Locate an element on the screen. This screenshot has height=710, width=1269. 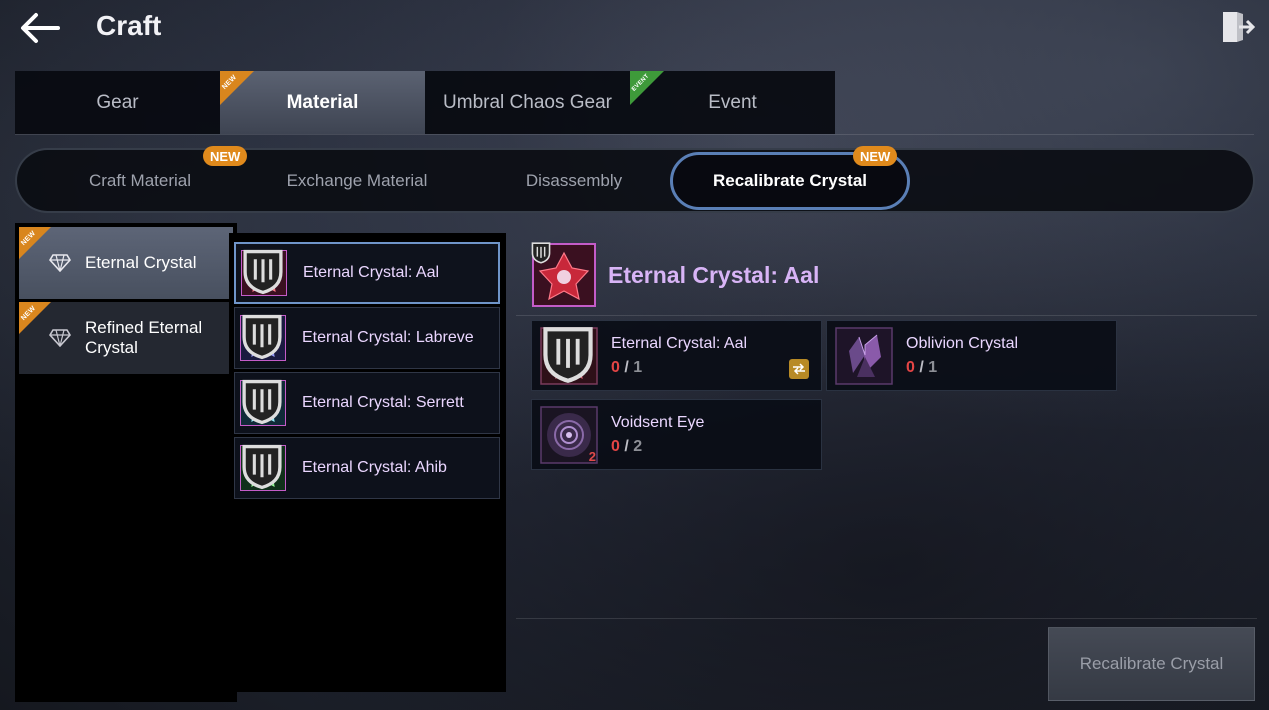
tab-label: Event is located at coordinates (732, 102).